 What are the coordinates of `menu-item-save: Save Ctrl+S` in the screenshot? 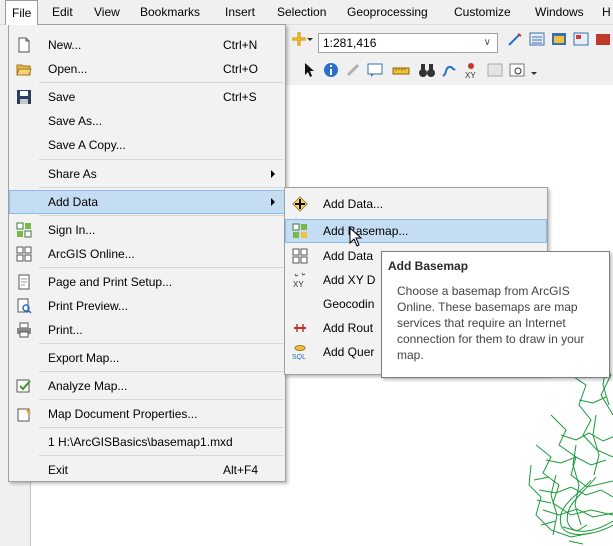 It's located at (147, 97).